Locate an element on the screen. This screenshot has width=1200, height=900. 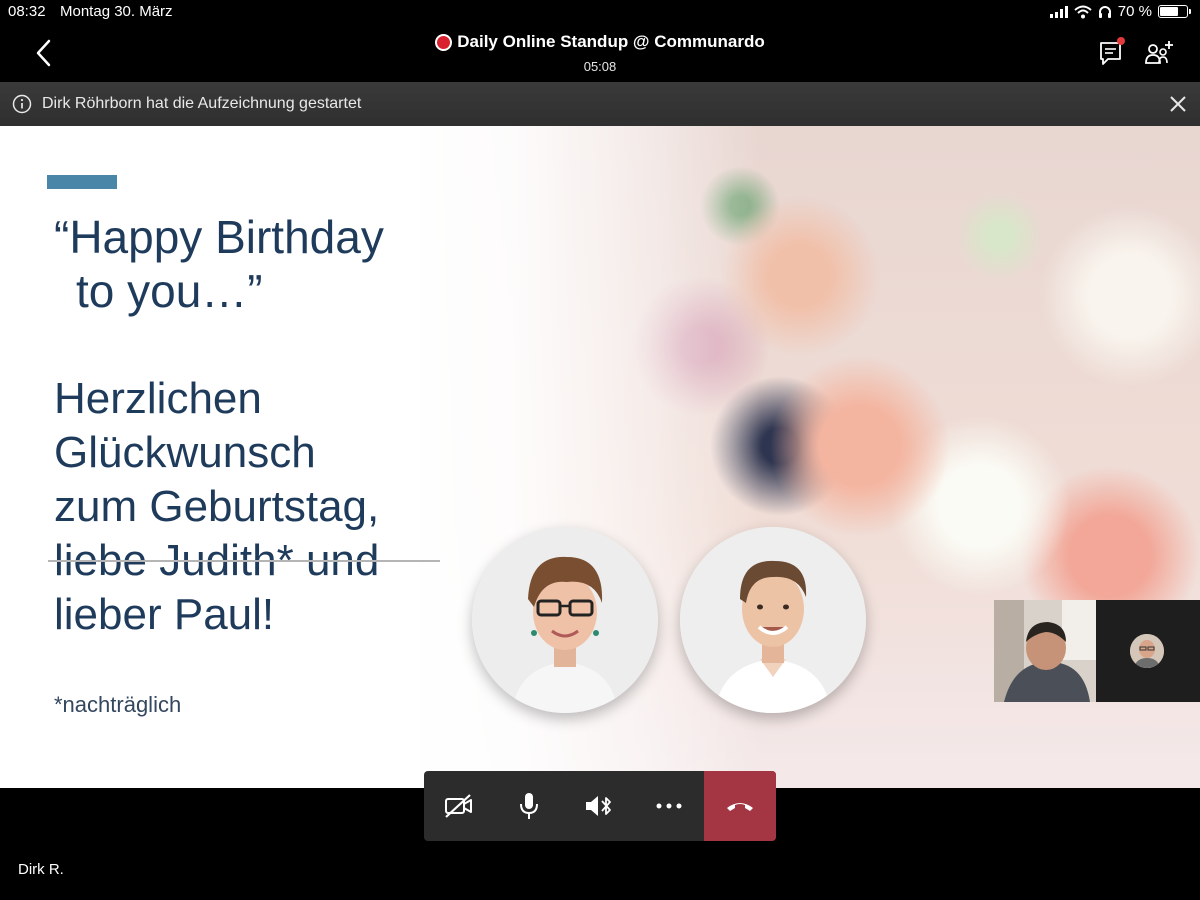
audio-output-button is located at coordinates (599, 806).